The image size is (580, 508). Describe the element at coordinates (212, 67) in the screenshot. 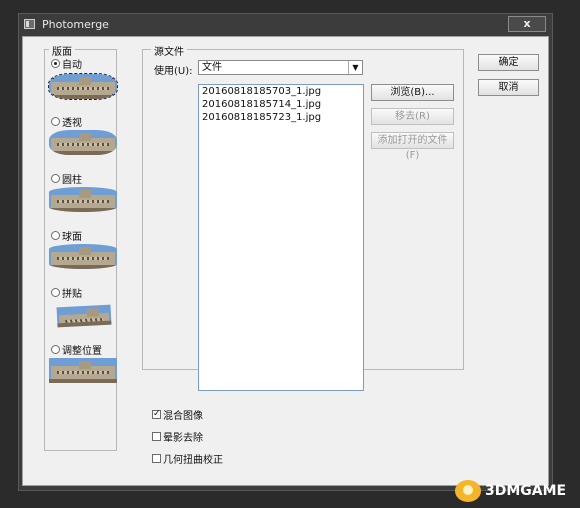

I see `use-dropdown-value: 文件` at that location.